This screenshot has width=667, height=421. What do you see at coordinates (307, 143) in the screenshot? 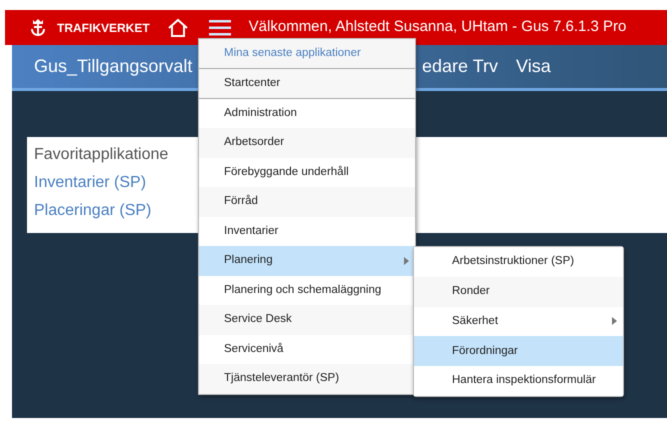
I see `menu-item: Arbetsorder` at bounding box center [307, 143].